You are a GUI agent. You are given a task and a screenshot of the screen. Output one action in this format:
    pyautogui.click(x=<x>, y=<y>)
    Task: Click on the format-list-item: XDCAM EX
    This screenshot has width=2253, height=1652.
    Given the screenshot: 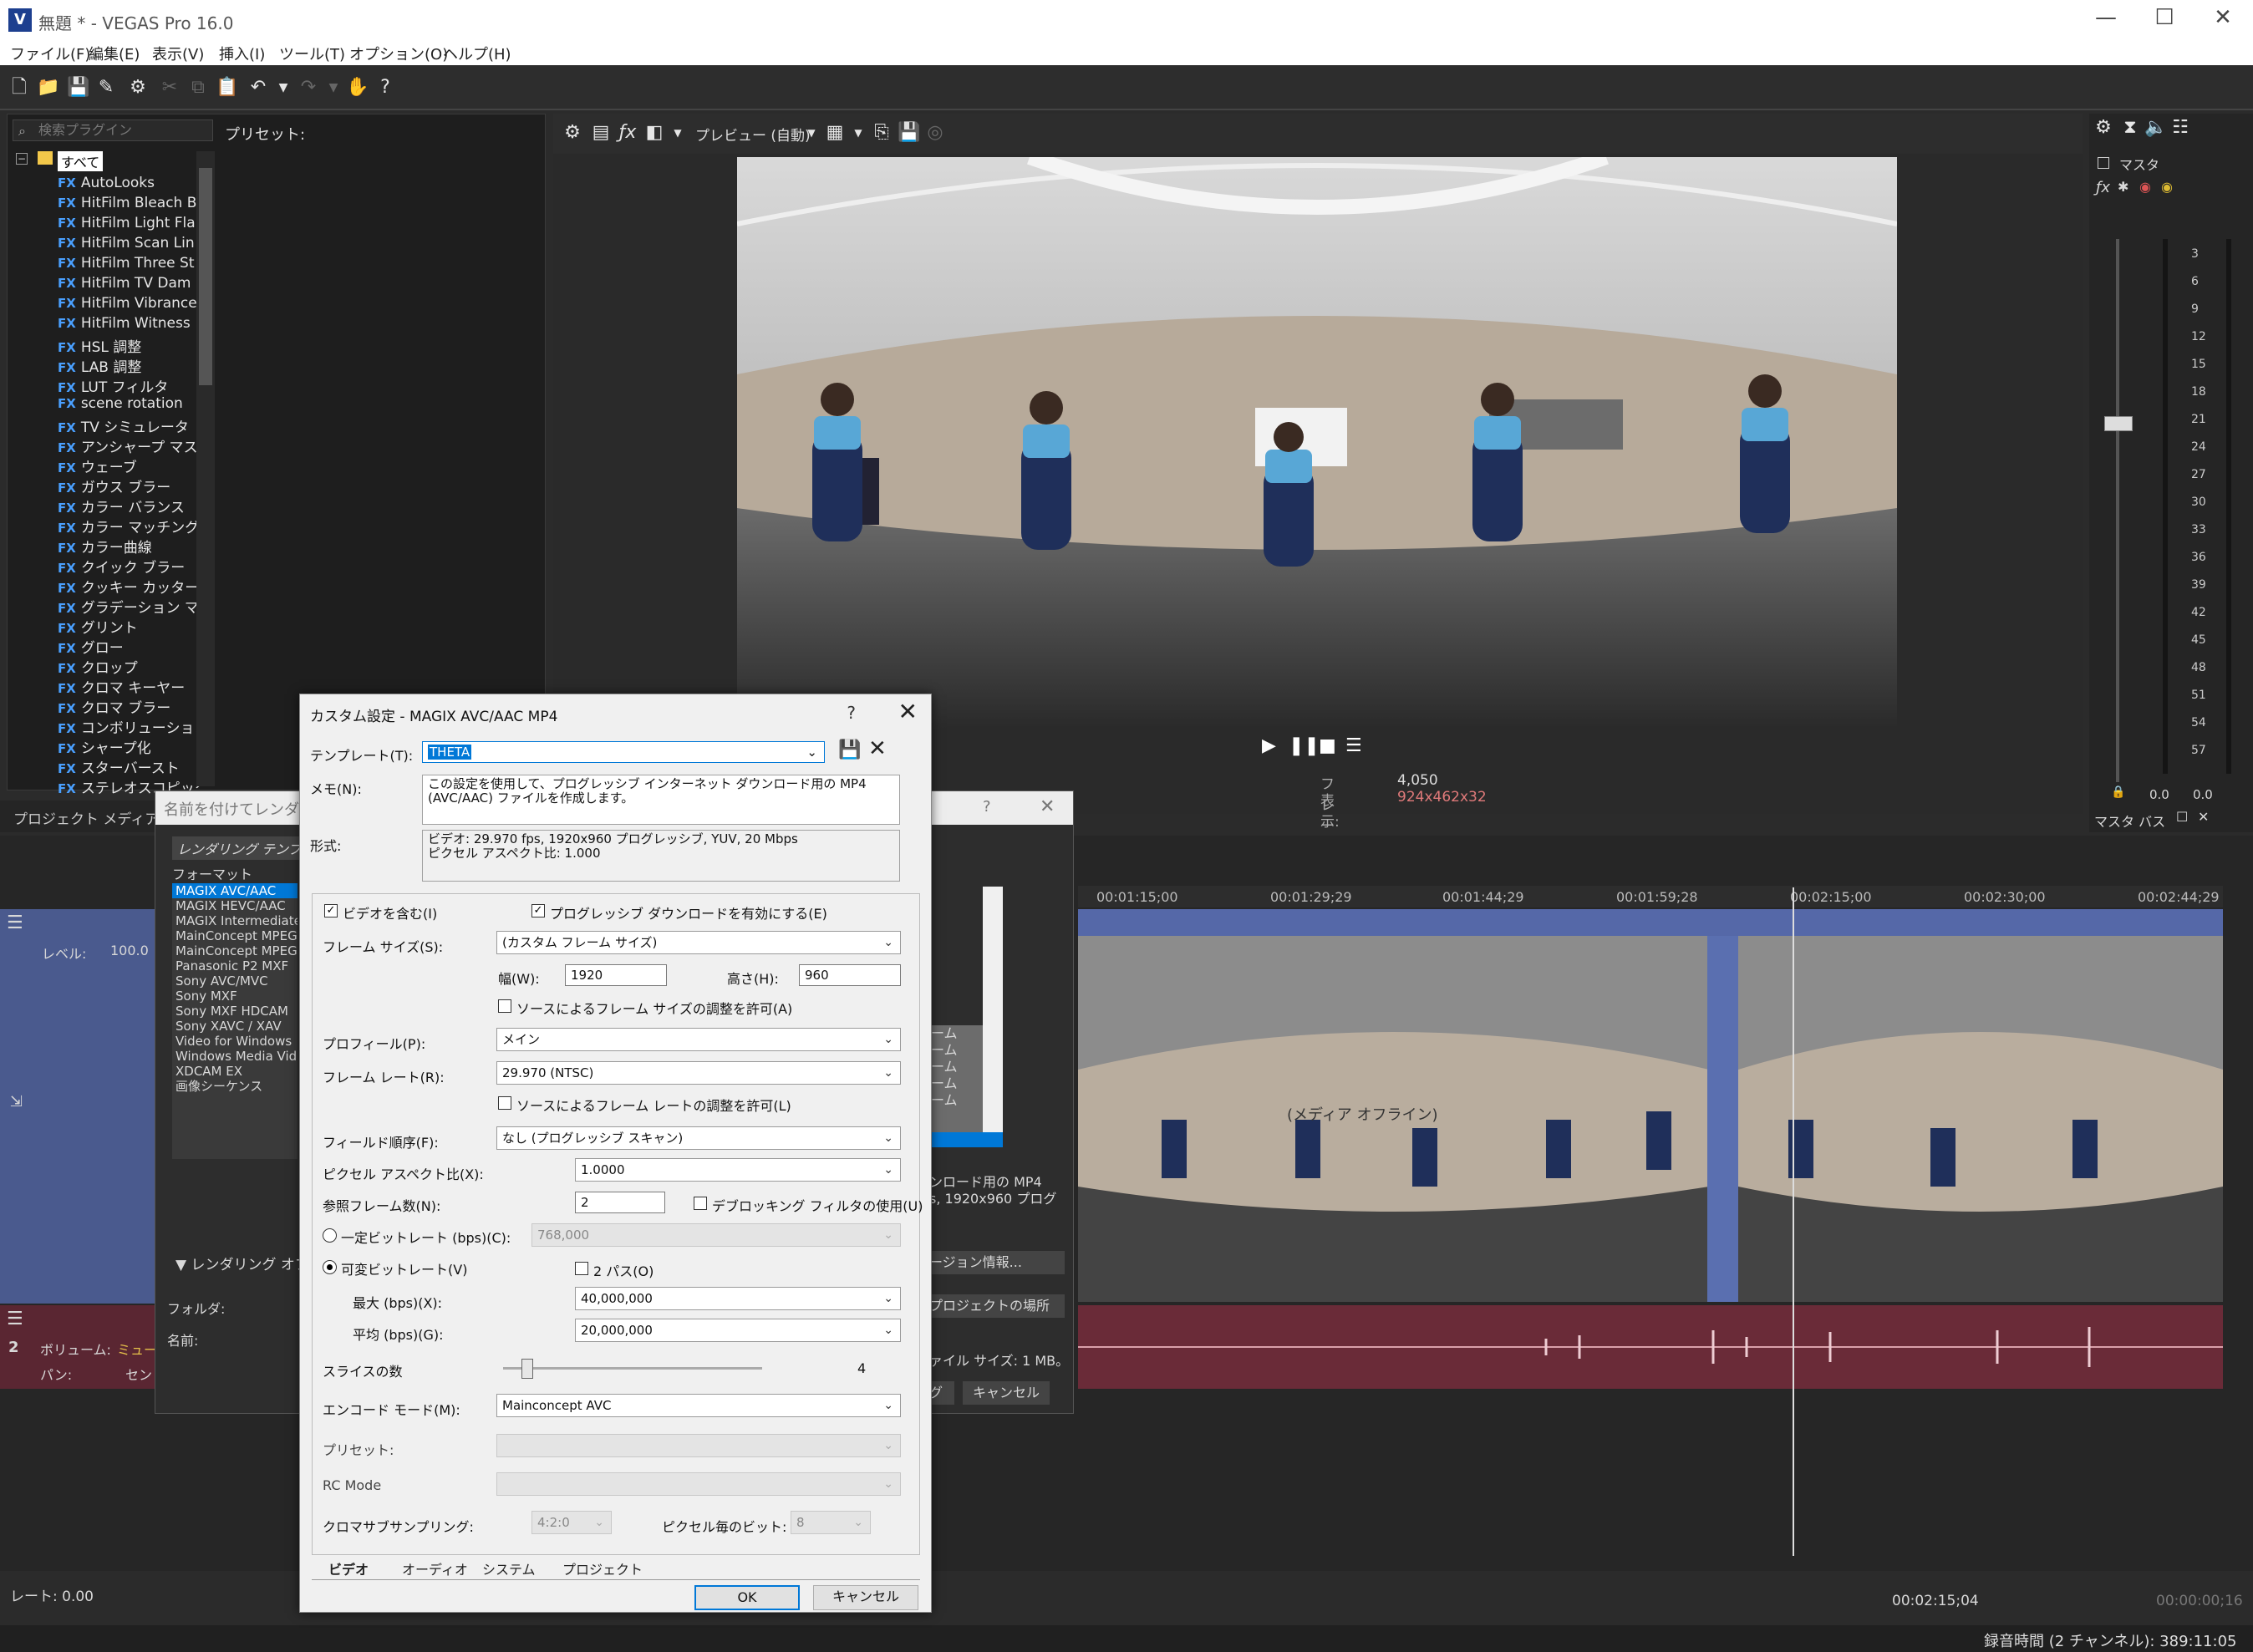 What is the action you would take?
    pyautogui.click(x=235, y=1072)
    